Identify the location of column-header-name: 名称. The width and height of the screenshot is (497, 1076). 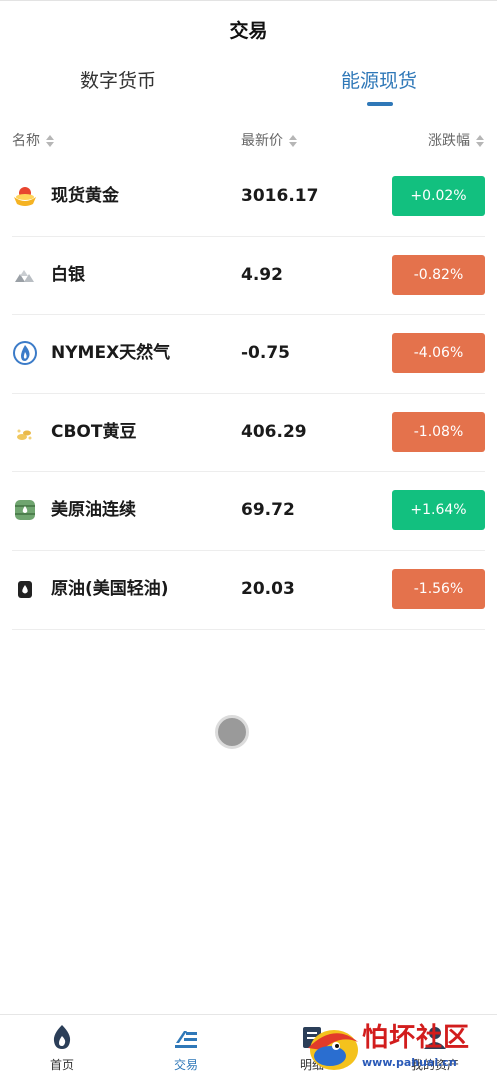
(26, 141).